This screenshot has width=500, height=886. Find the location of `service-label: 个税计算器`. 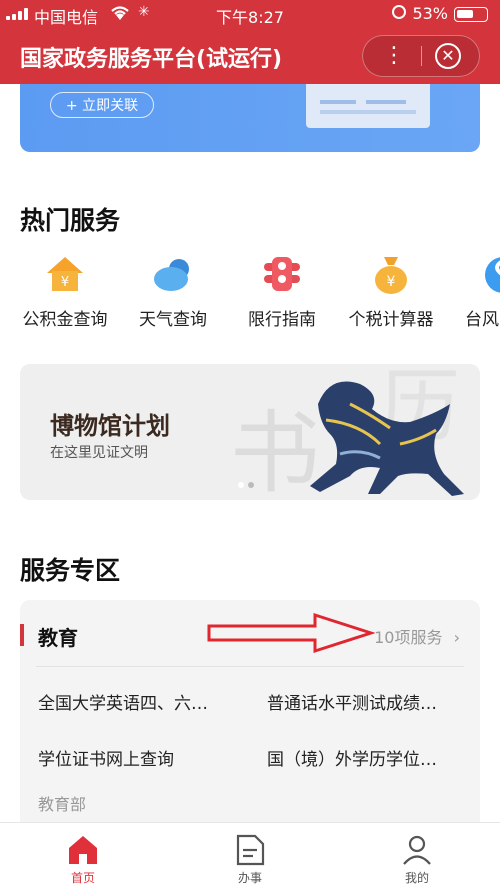

service-label: 个税计算器 is located at coordinates (391, 320).